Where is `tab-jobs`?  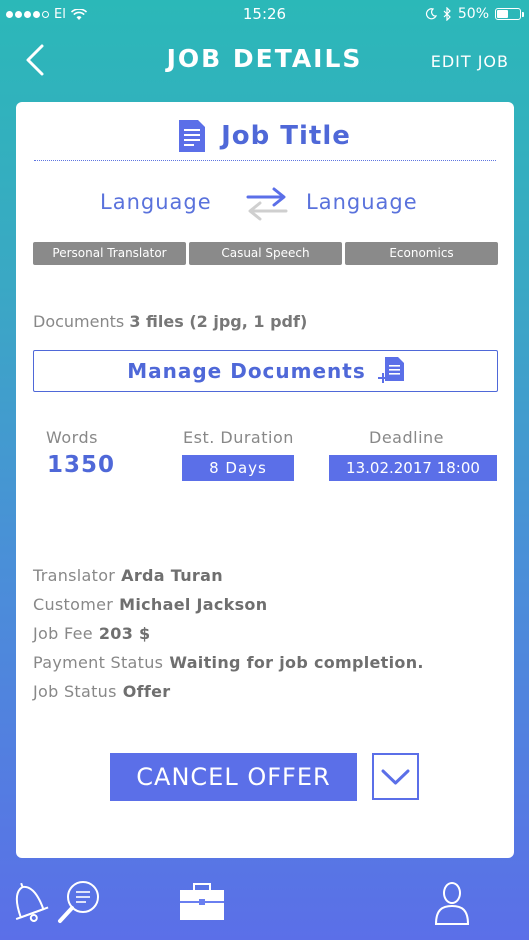
tab-jobs is located at coordinates (202, 902).